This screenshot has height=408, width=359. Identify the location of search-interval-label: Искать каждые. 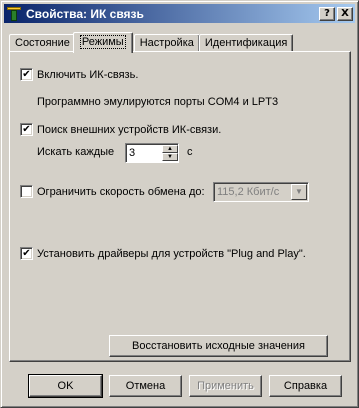
(76, 152).